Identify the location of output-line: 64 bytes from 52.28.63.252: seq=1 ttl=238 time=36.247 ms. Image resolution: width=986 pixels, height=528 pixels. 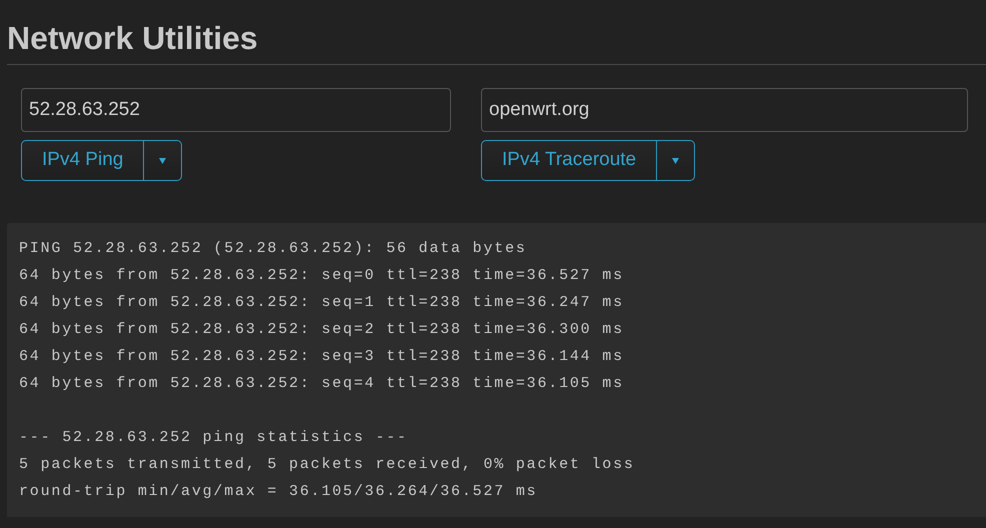
(321, 303).